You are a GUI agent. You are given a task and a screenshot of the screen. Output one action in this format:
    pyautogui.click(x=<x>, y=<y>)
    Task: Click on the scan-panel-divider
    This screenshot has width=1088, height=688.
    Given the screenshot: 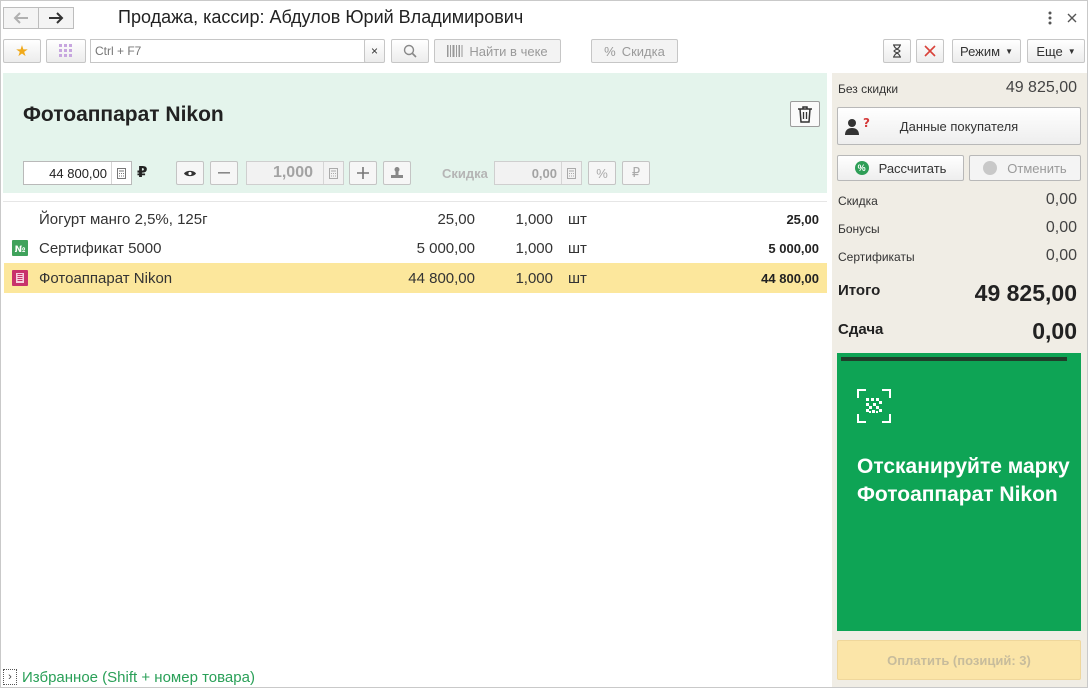 What is the action you would take?
    pyautogui.click(x=954, y=359)
    